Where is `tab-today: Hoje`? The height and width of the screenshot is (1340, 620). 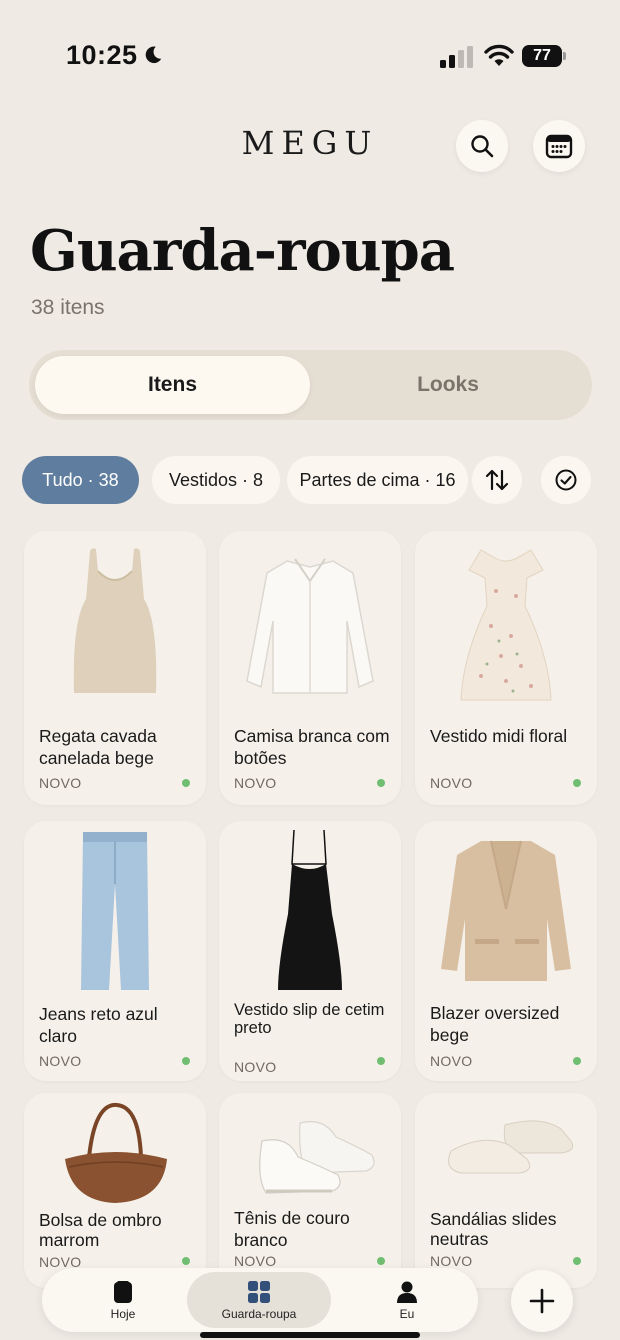 tab-today: Hoje is located at coordinates (123, 1300).